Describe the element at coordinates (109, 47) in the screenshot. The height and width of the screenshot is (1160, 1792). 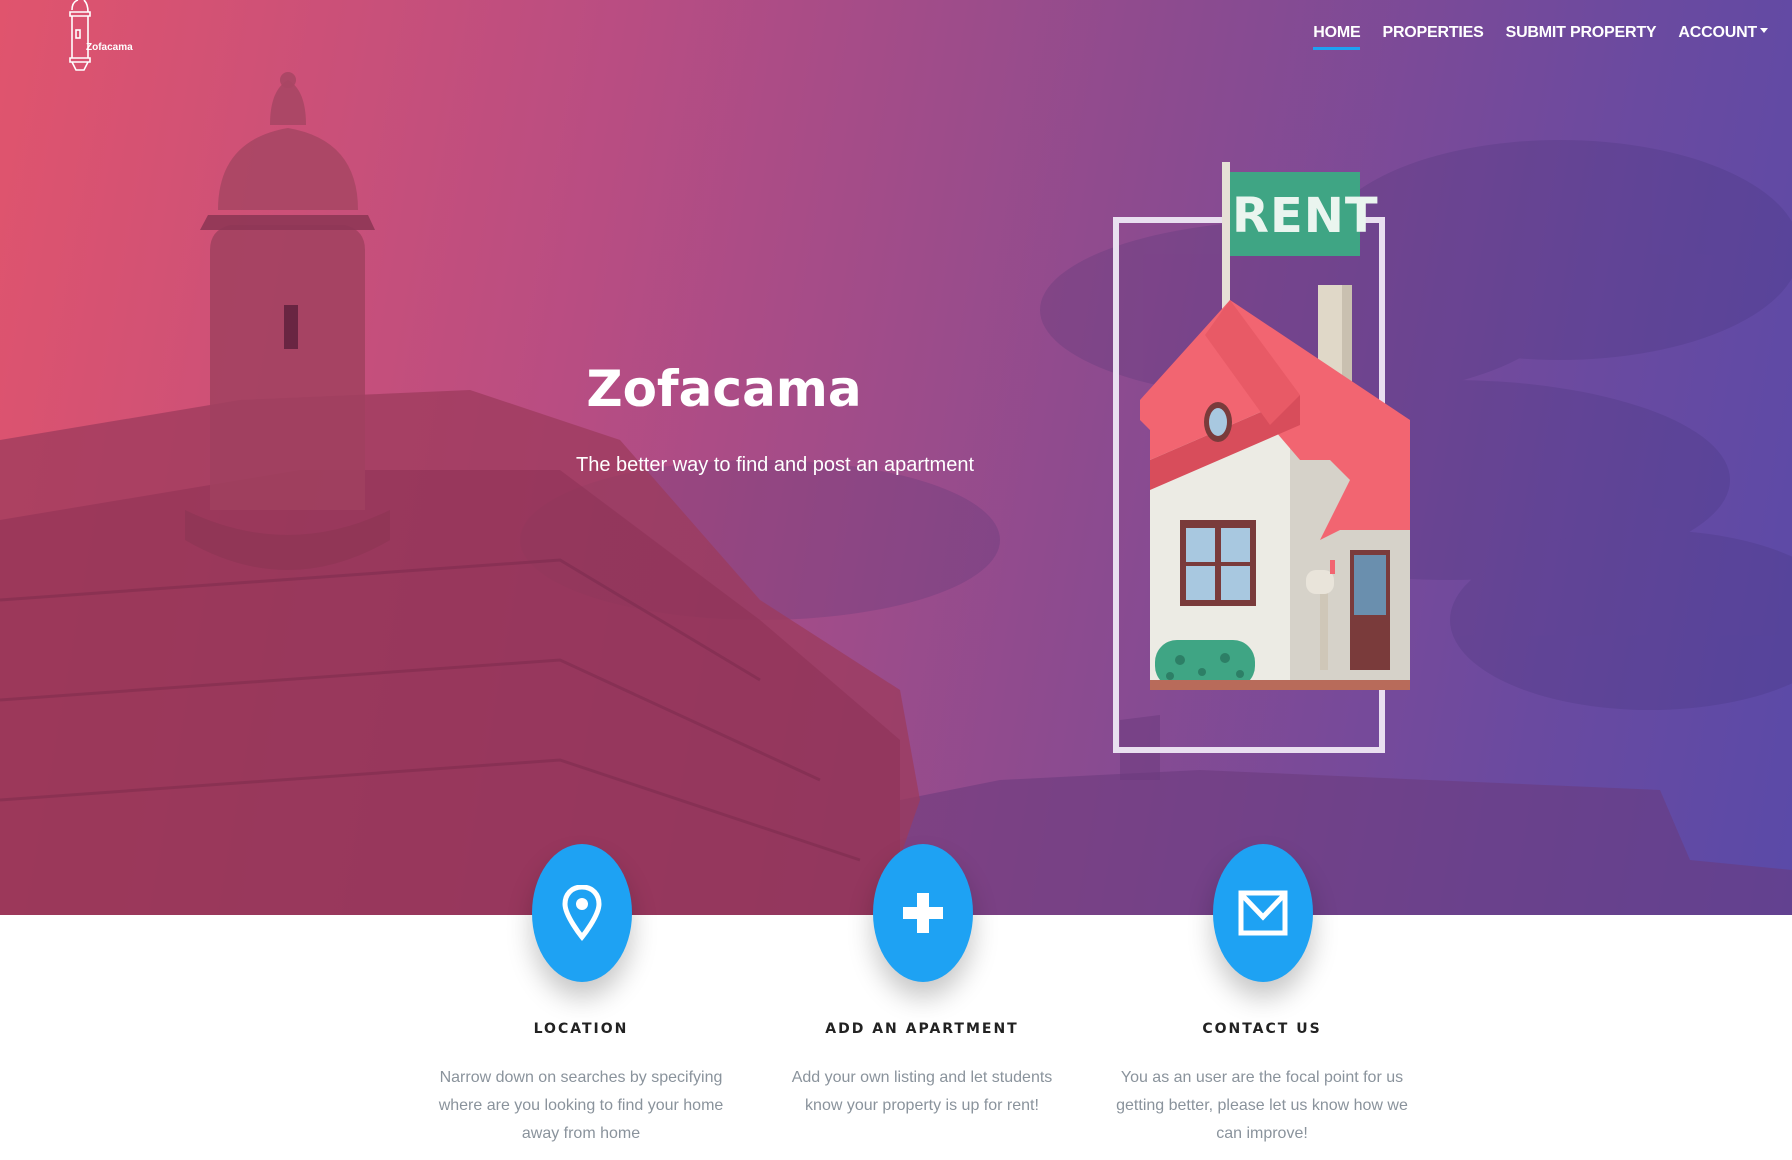
I see `logo-text: Zofacama` at that location.